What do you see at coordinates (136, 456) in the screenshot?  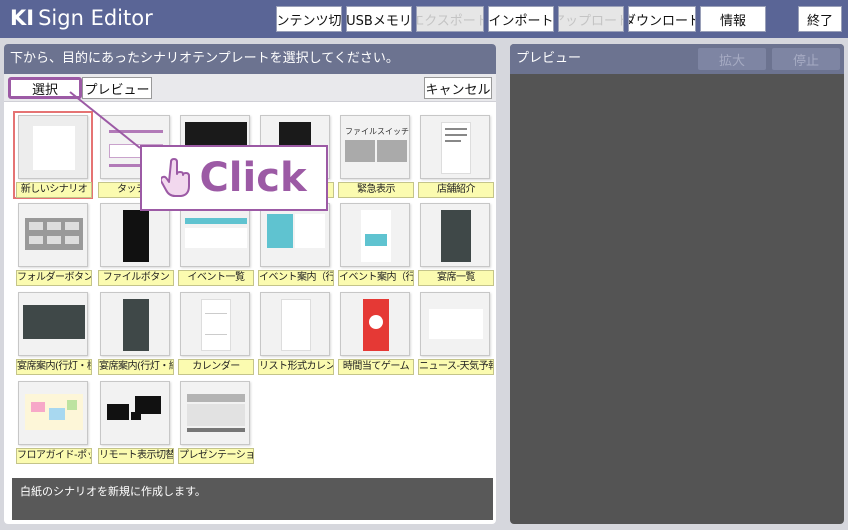 I see `template-label: リモート表示切替` at bounding box center [136, 456].